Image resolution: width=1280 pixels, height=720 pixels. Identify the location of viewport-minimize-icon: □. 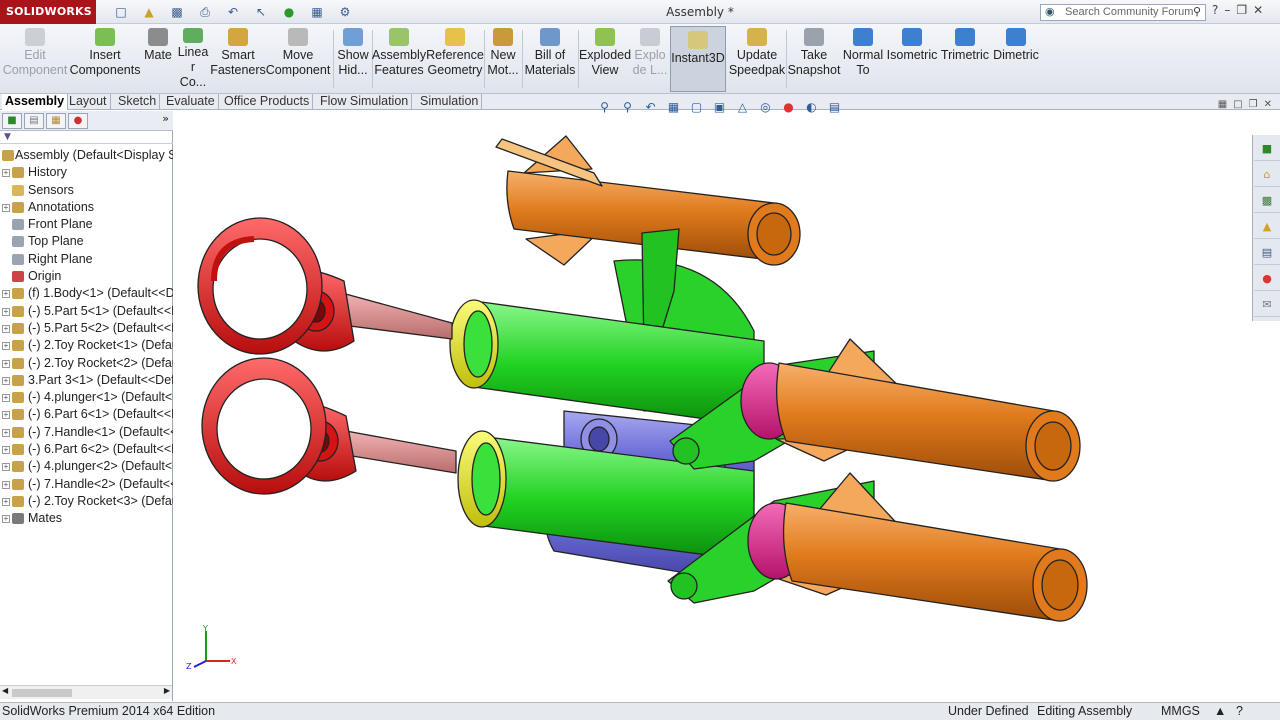
(1237, 104).